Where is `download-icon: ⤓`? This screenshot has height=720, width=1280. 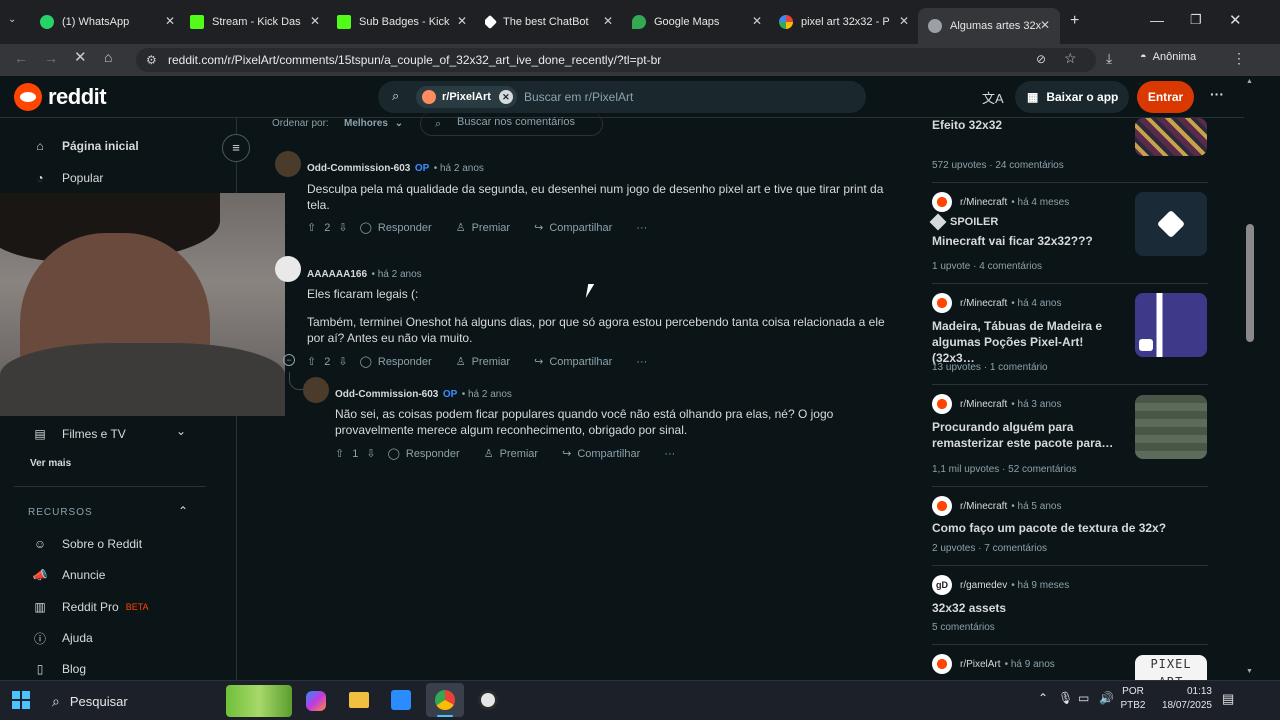
download-icon: ⤓ is located at coordinates (1109, 58).